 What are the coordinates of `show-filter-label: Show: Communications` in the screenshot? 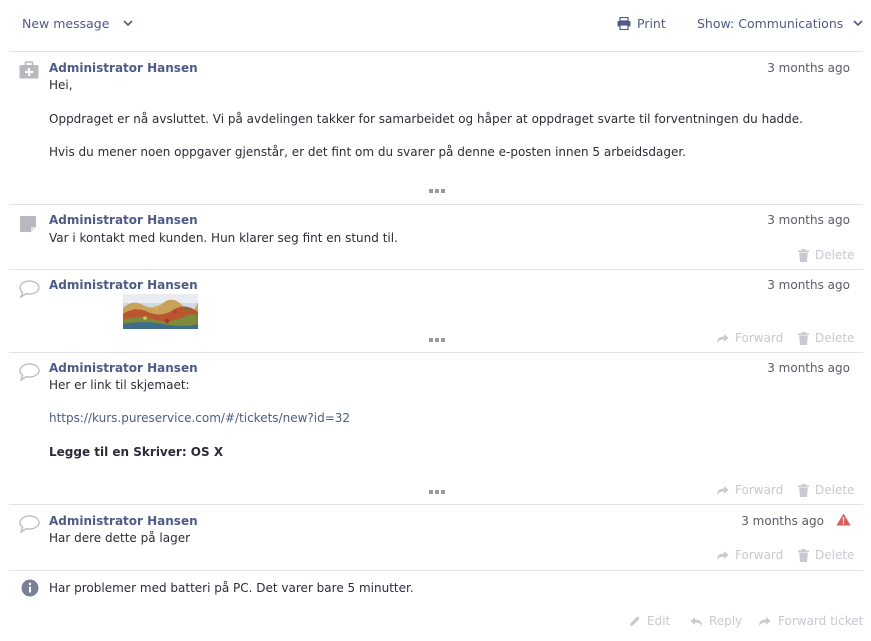 It's located at (770, 23).